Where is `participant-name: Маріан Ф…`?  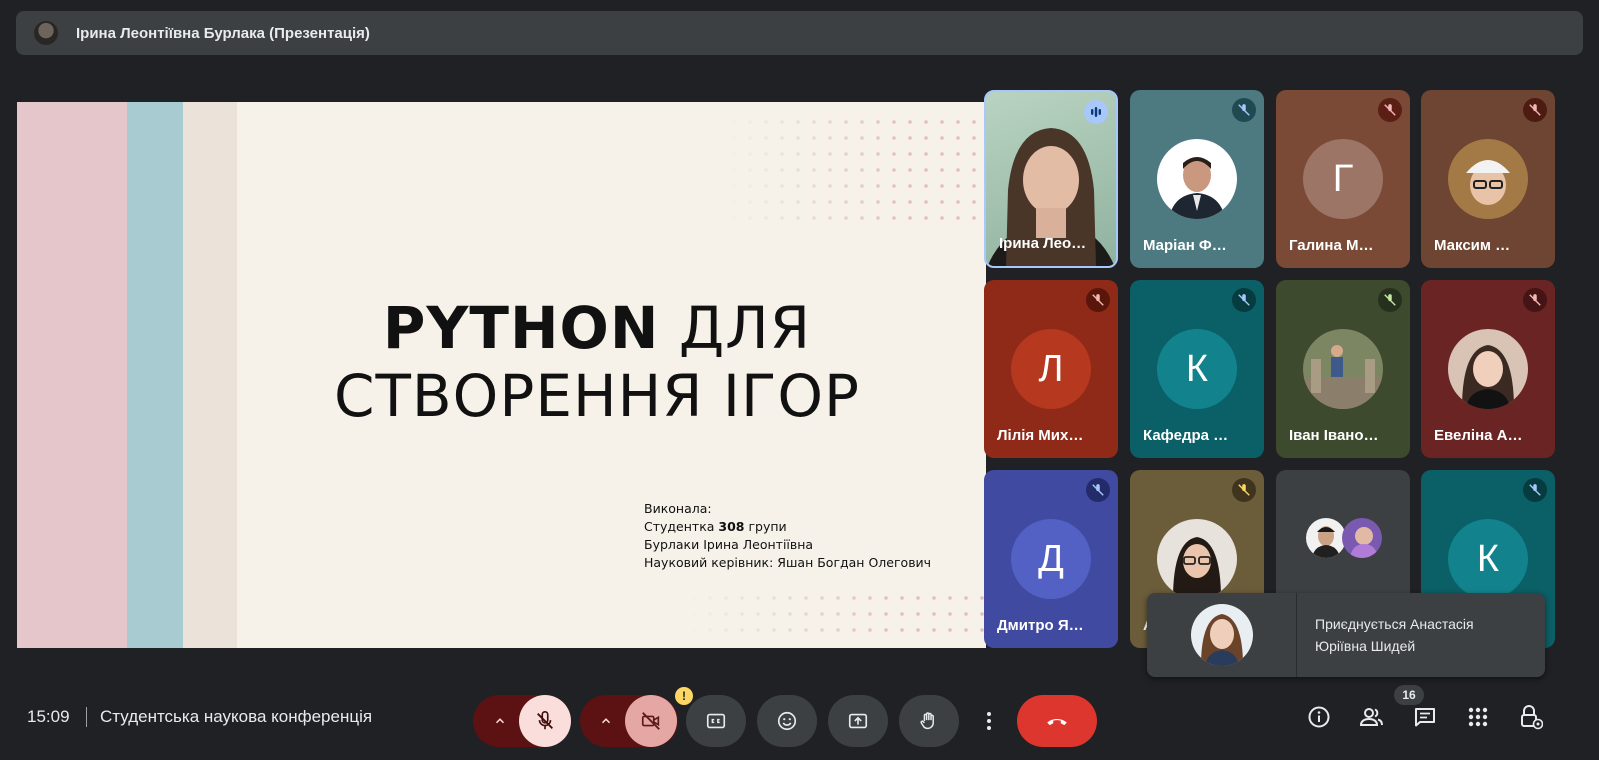
participant-name: Маріан Ф… is located at coordinates (1185, 245).